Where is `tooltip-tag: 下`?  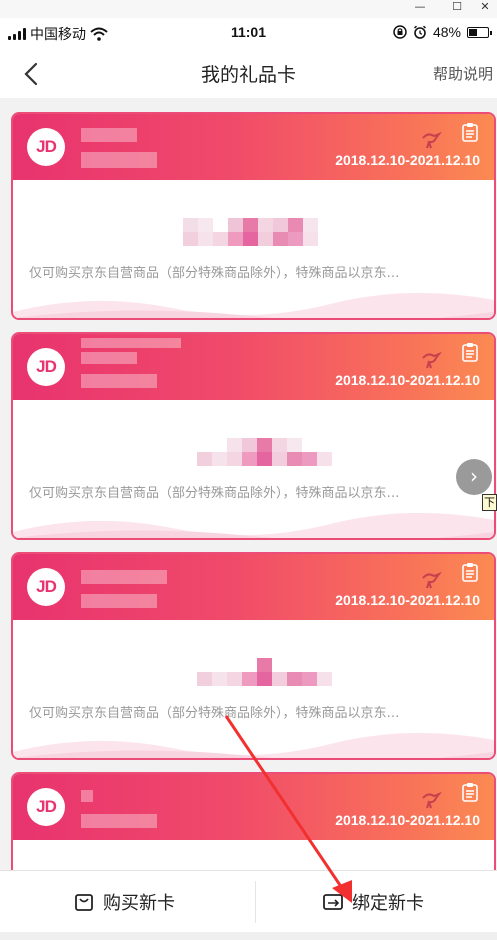 tooltip-tag: 下 is located at coordinates (489, 502).